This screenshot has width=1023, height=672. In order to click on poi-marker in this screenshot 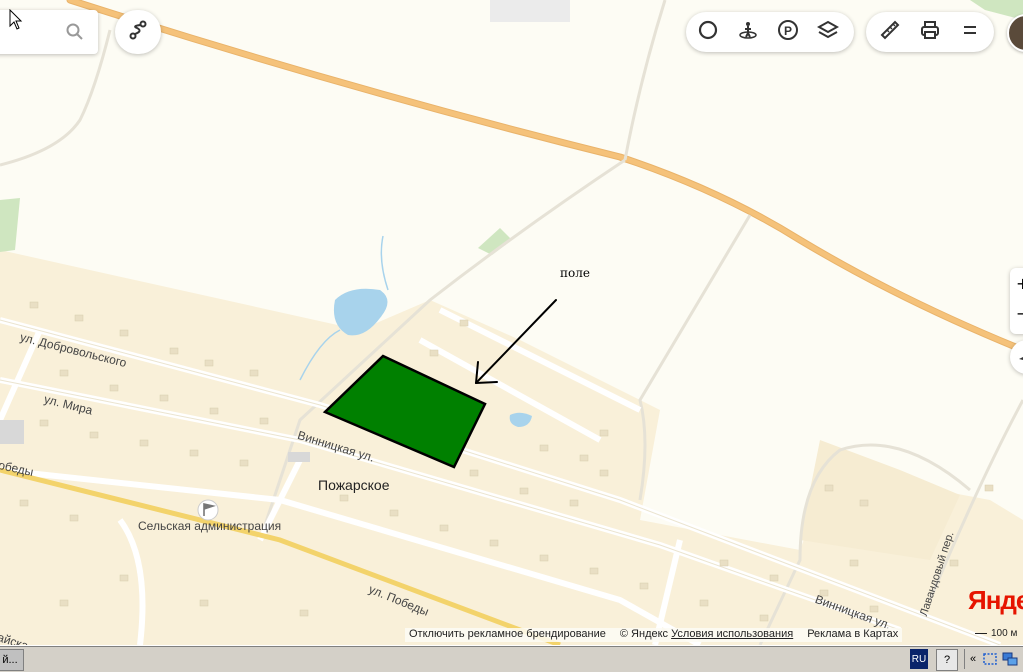, I will do `click(208, 510)`.